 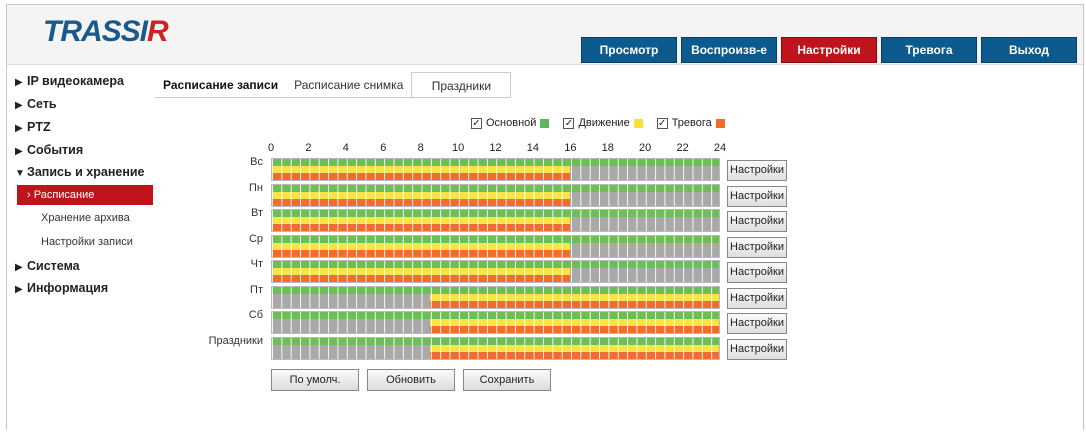 I want to click on sidebar-subitem-archive-storage: Хранение архива, so click(x=85, y=218).